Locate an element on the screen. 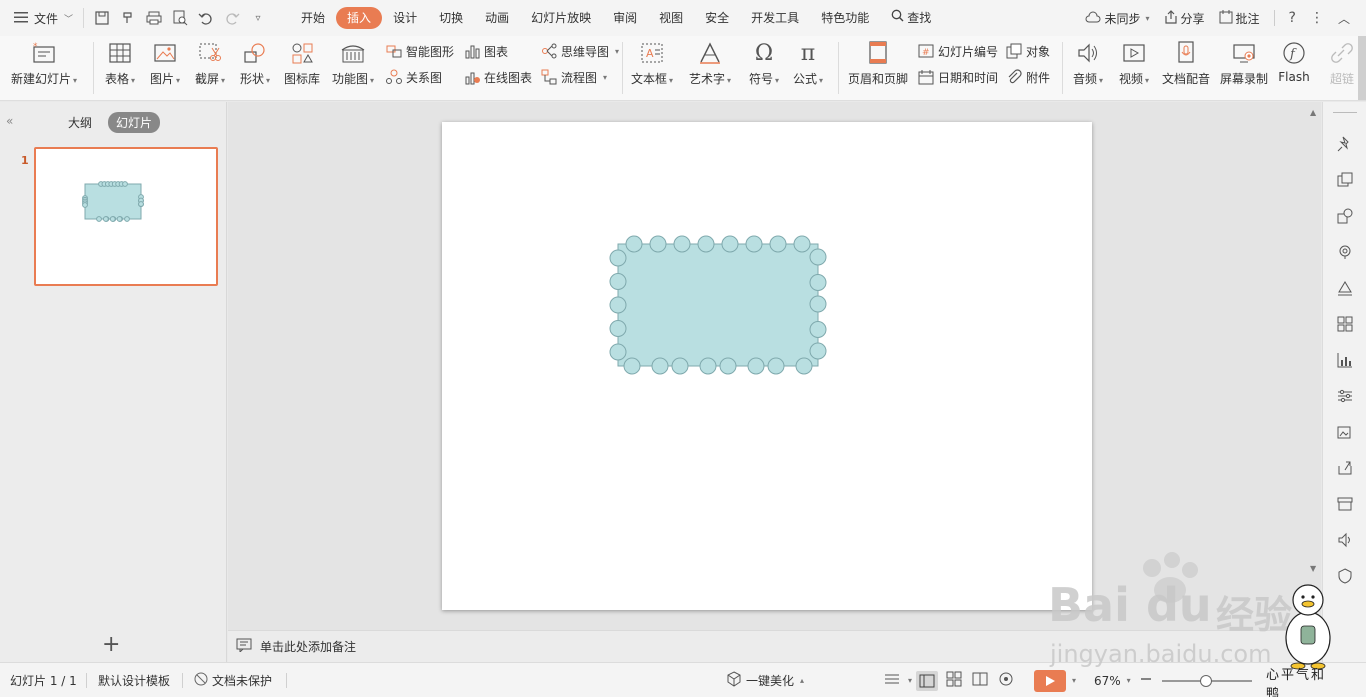 This screenshot has width=1366, height=697. flow-chart-button: 流程图 ▾ is located at coordinates (574, 77).